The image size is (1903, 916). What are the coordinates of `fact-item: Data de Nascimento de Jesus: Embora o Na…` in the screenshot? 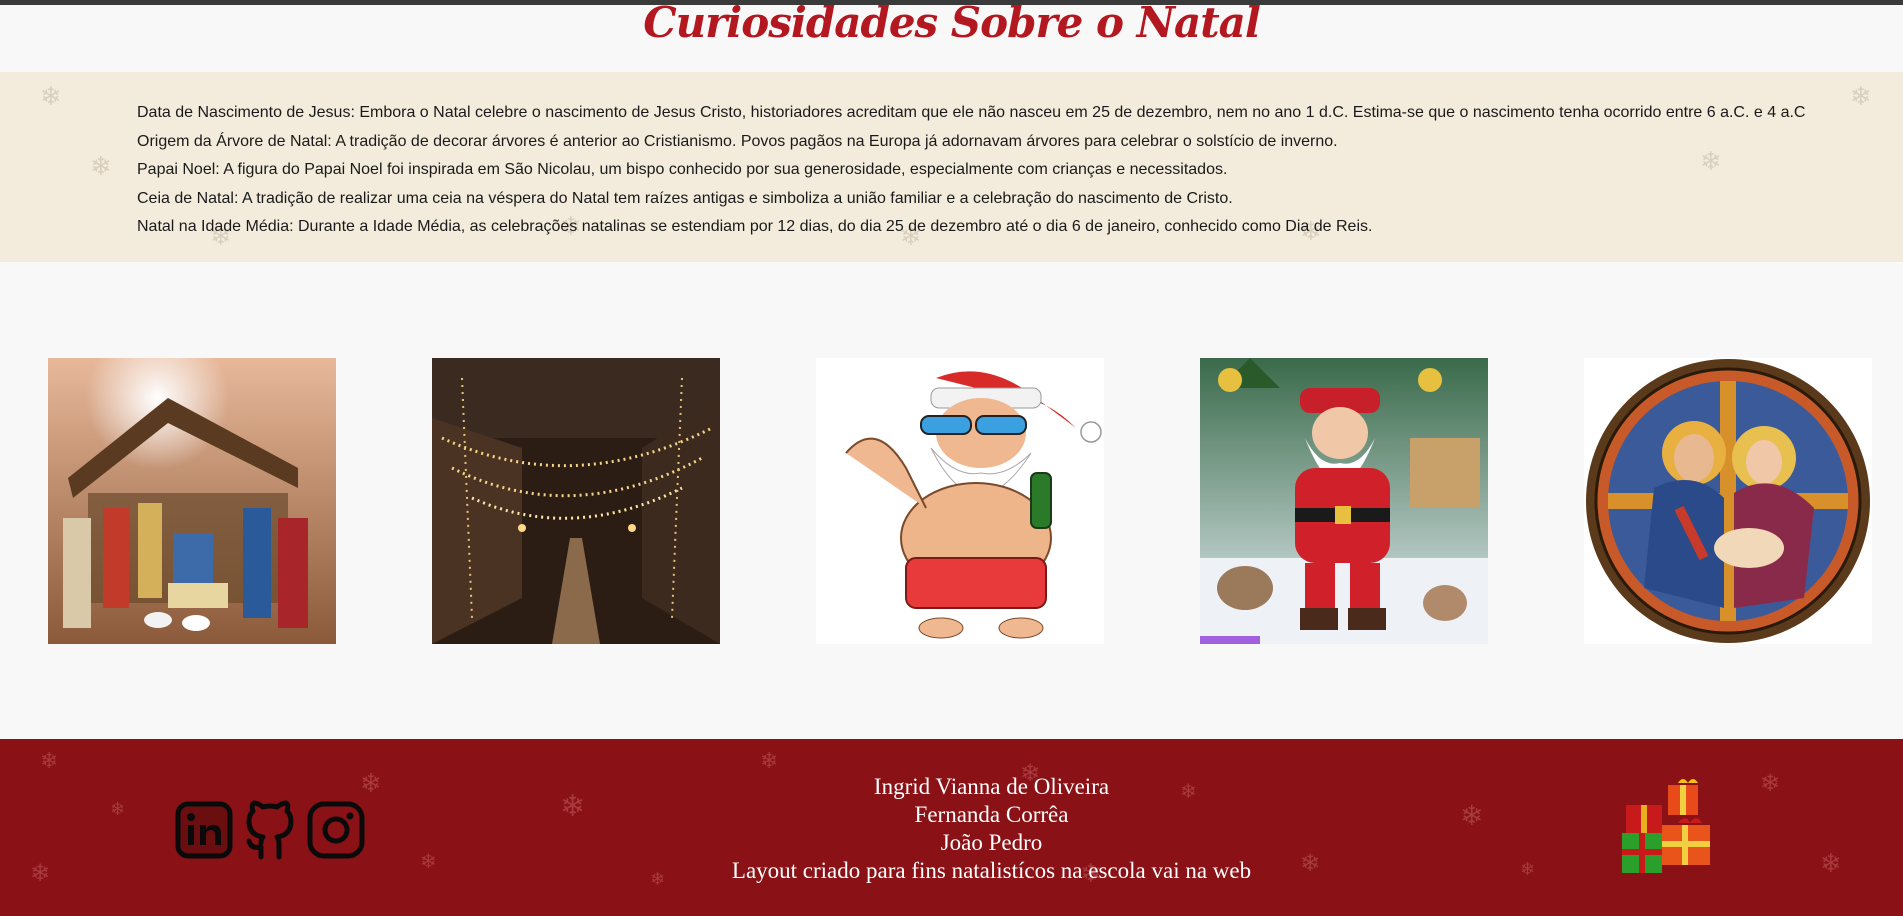 It's located at (971, 112).